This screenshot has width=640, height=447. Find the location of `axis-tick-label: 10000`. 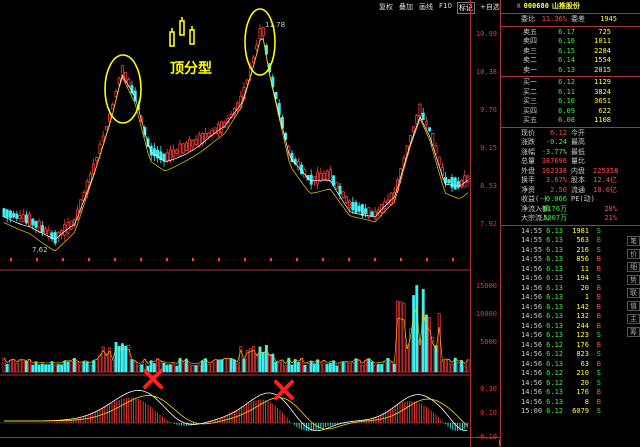

axis-tick-label: 10000 is located at coordinates (486, 314).